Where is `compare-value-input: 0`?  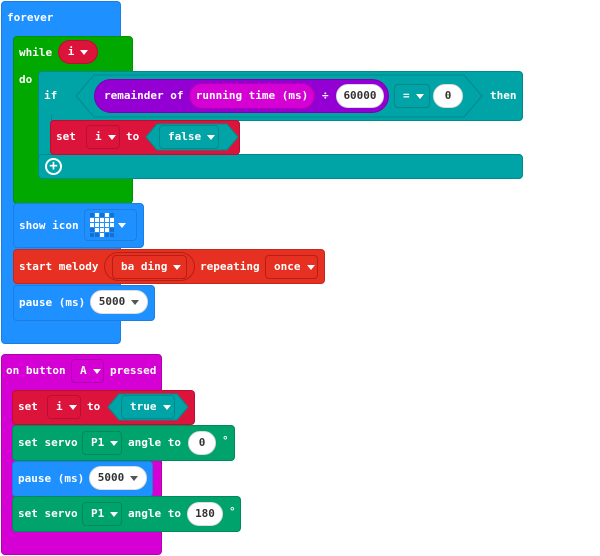 compare-value-input: 0 is located at coordinates (448, 96).